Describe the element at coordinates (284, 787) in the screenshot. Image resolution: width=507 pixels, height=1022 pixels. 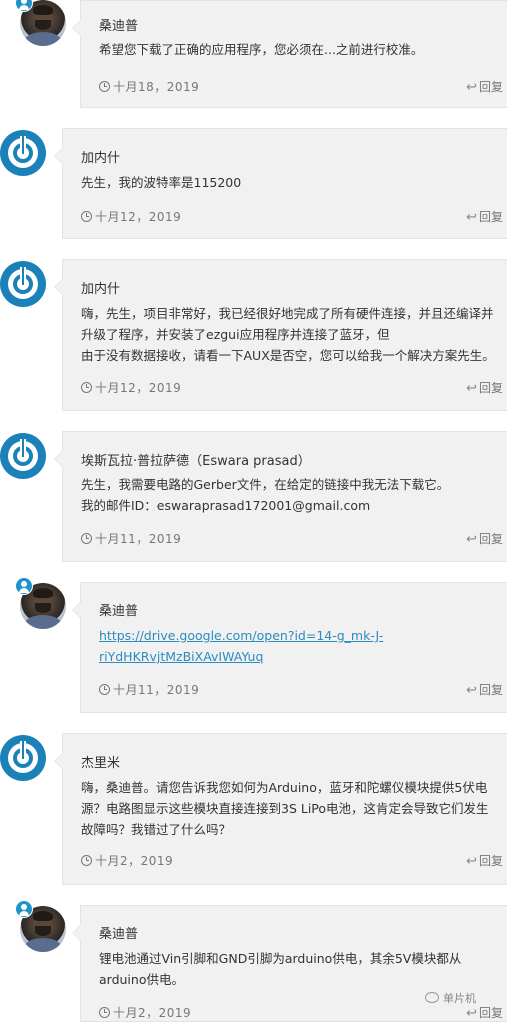
I see `comment-line: 嗨，桑迪普。请您告诉我您如何为Arduino，蓝牙和陀螺仪模块提供5伏电` at that location.